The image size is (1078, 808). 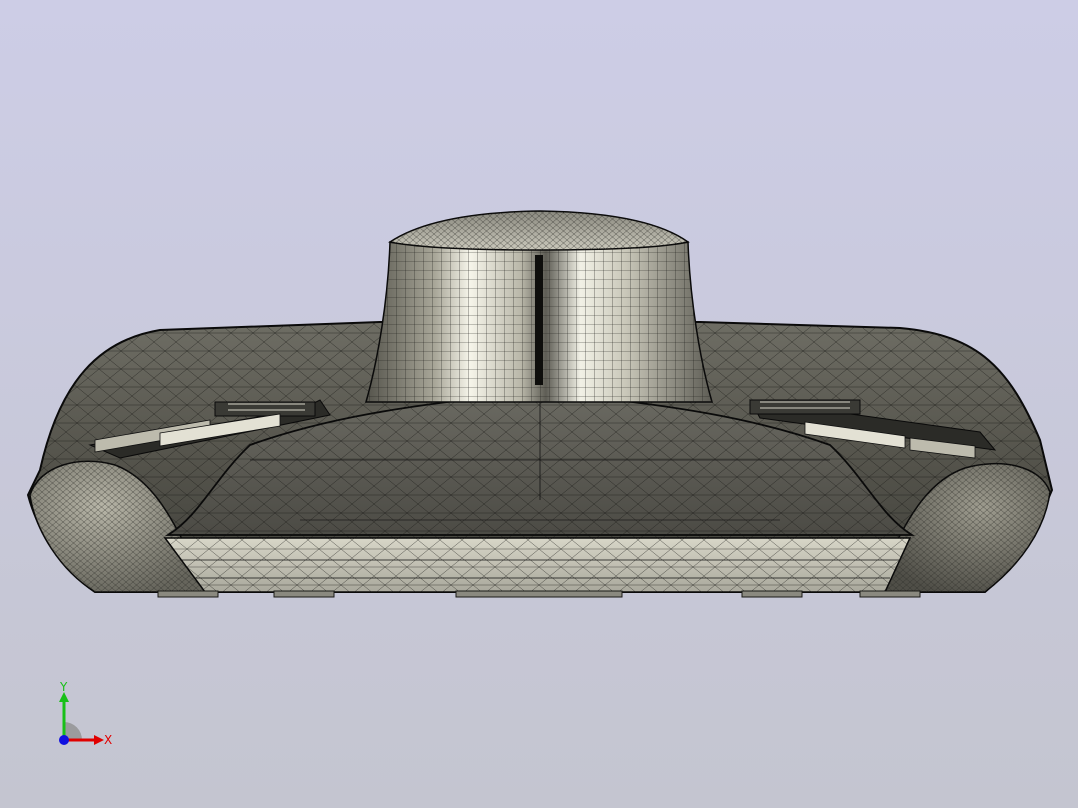 What do you see at coordinates (63, 687) in the screenshot?
I see `y-axis-label: Y` at bounding box center [63, 687].